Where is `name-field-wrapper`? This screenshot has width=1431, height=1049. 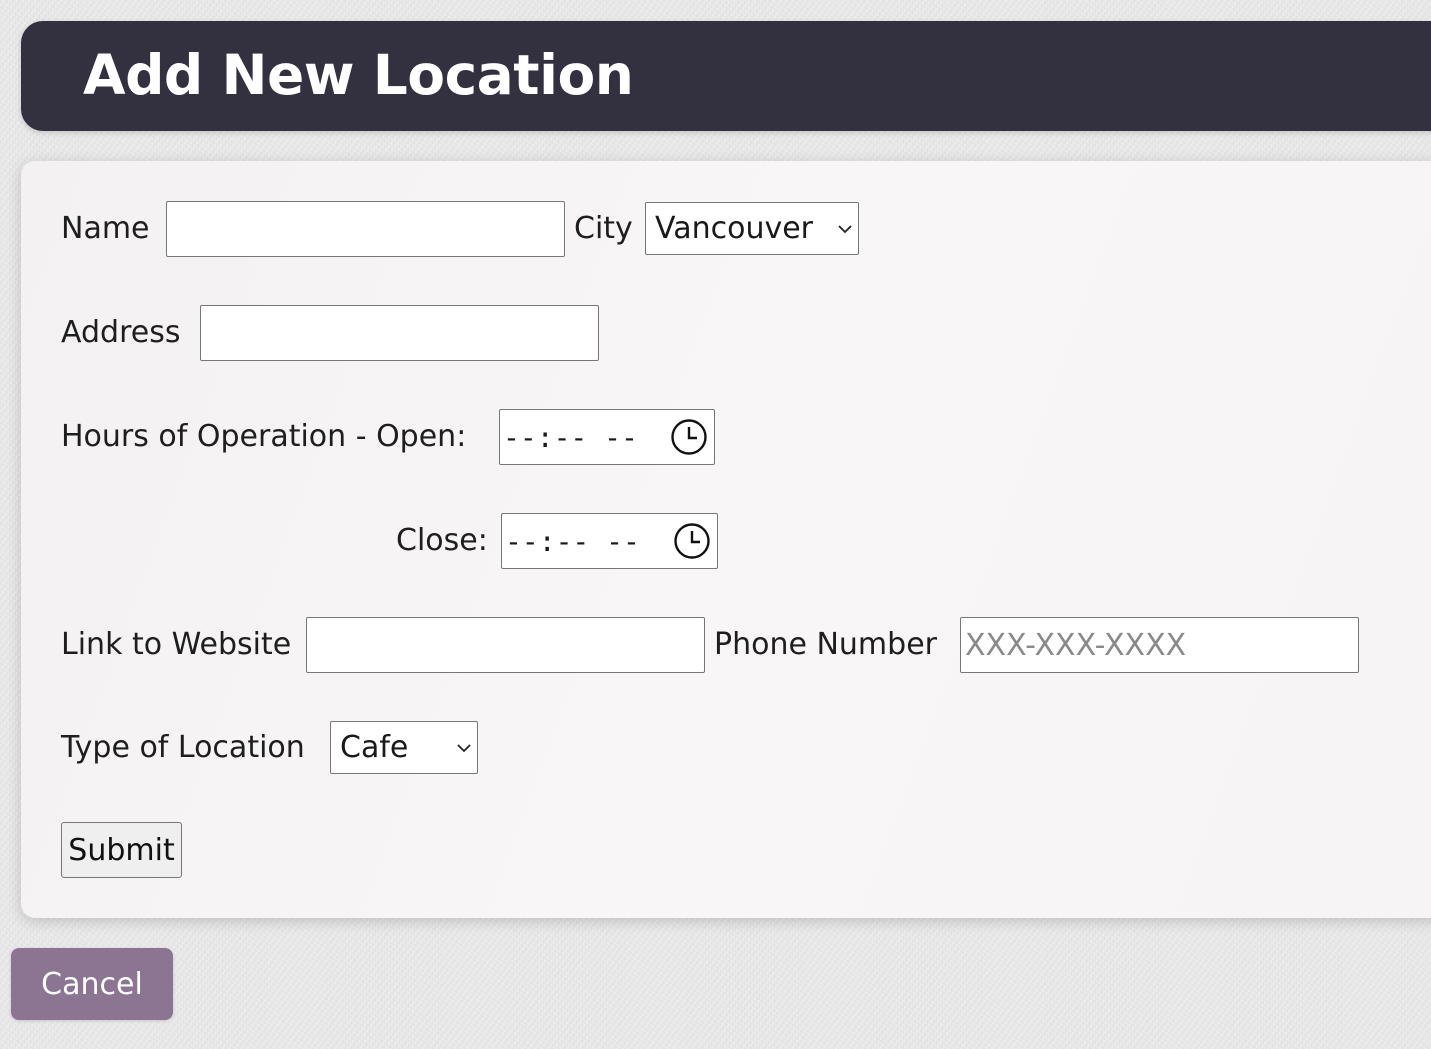 name-field-wrapper is located at coordinates (365, 229).